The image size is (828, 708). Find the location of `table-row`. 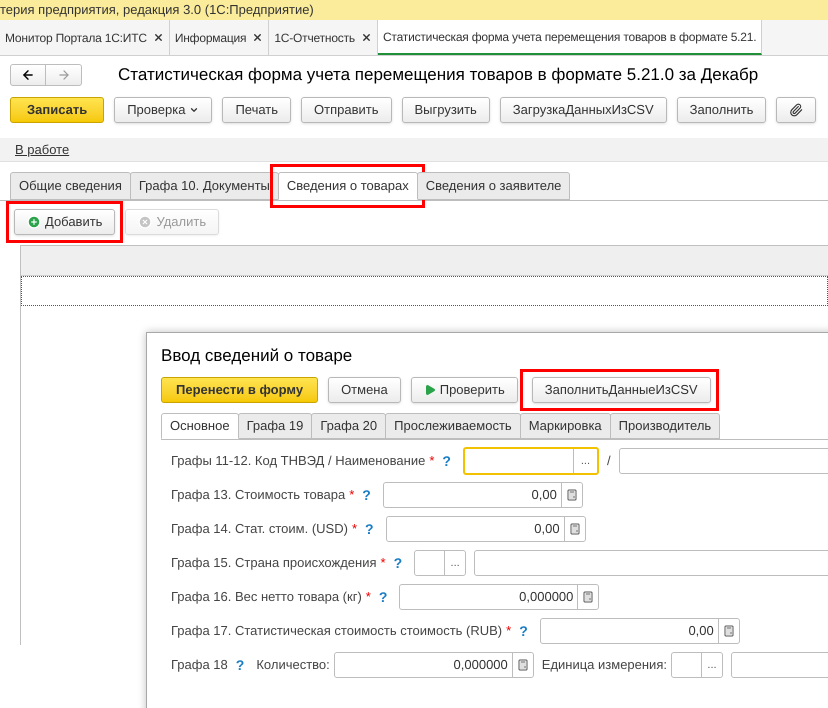

table-row is located at coordinates (424, 291).